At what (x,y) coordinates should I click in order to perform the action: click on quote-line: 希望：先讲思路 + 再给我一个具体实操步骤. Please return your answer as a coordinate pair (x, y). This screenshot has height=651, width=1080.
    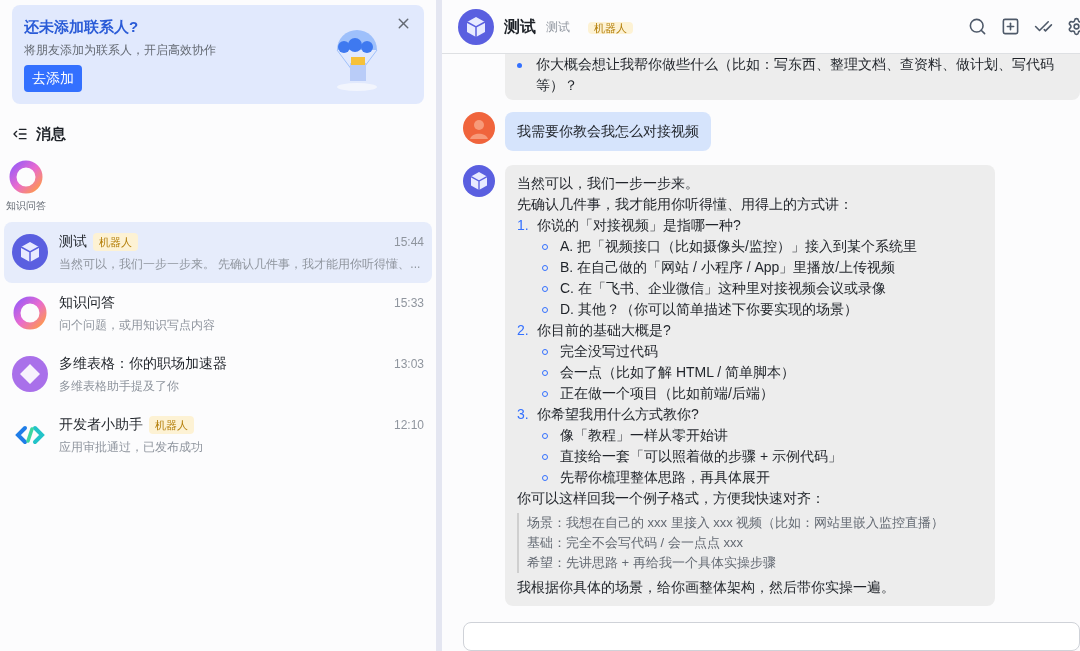
    Looking at the image, I should click on (652, 563).